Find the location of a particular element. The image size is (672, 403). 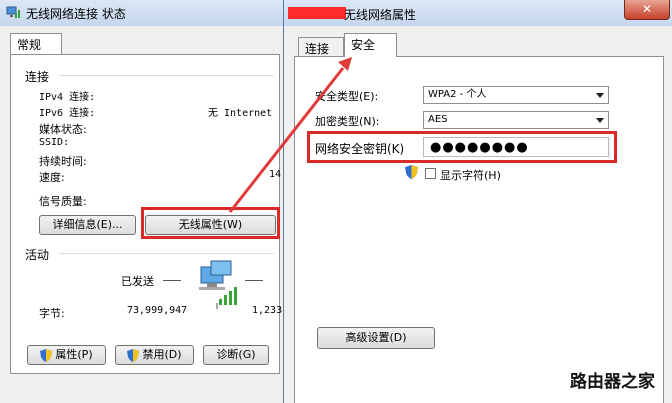

network-key-highlight is located at coordinates (462, 147).